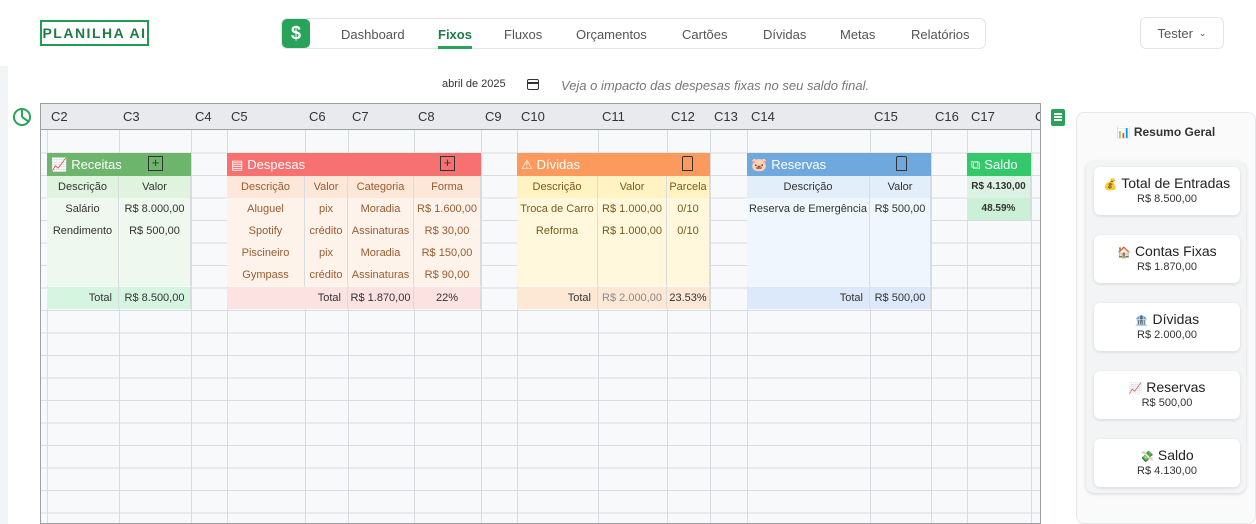 Image resolution: width=1256 pixels, height=524 pixels. Describe the element at coordinates (557, 187) in the screenshot. I see `column-label: Descrição` at that location.